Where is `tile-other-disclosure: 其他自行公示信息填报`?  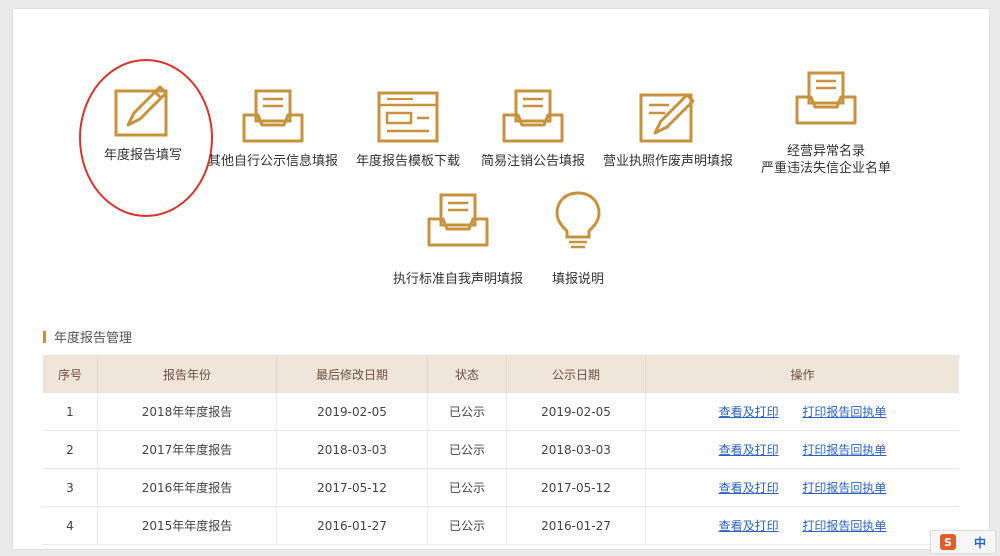 tile-other-disclosure: 其他自行公示信息填报 is located at coordinates (273, 127).